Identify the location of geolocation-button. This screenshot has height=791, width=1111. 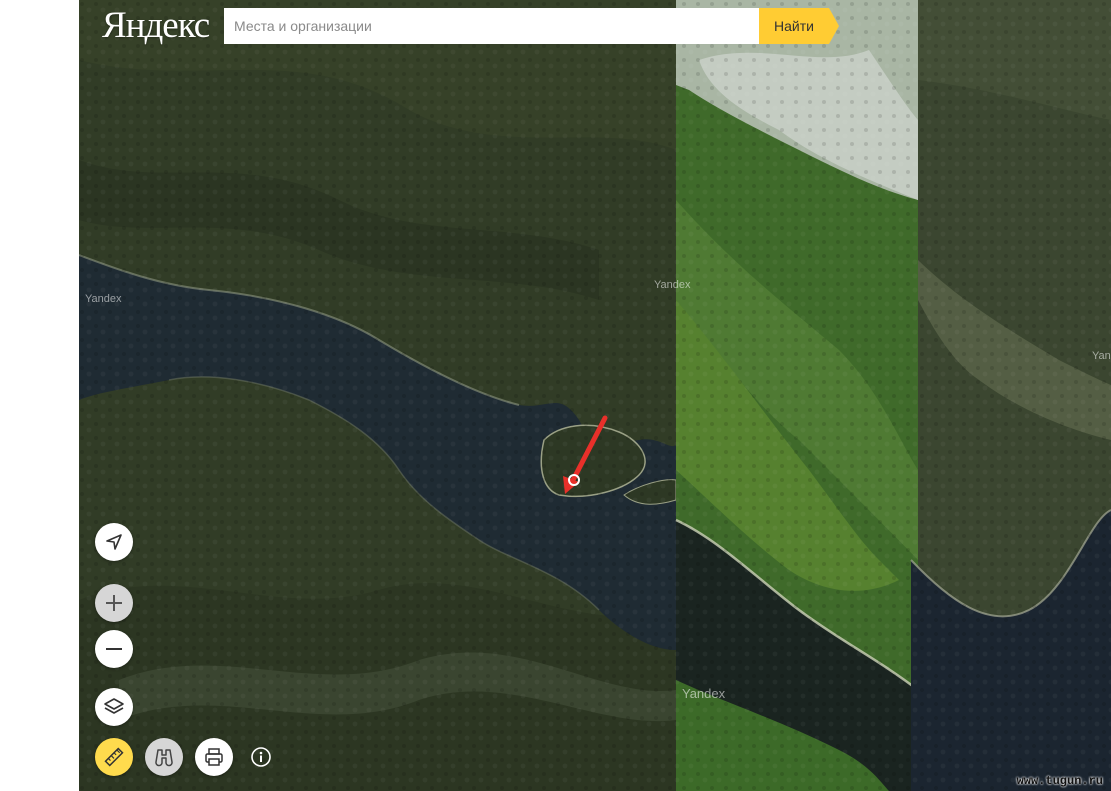
(114, 542).